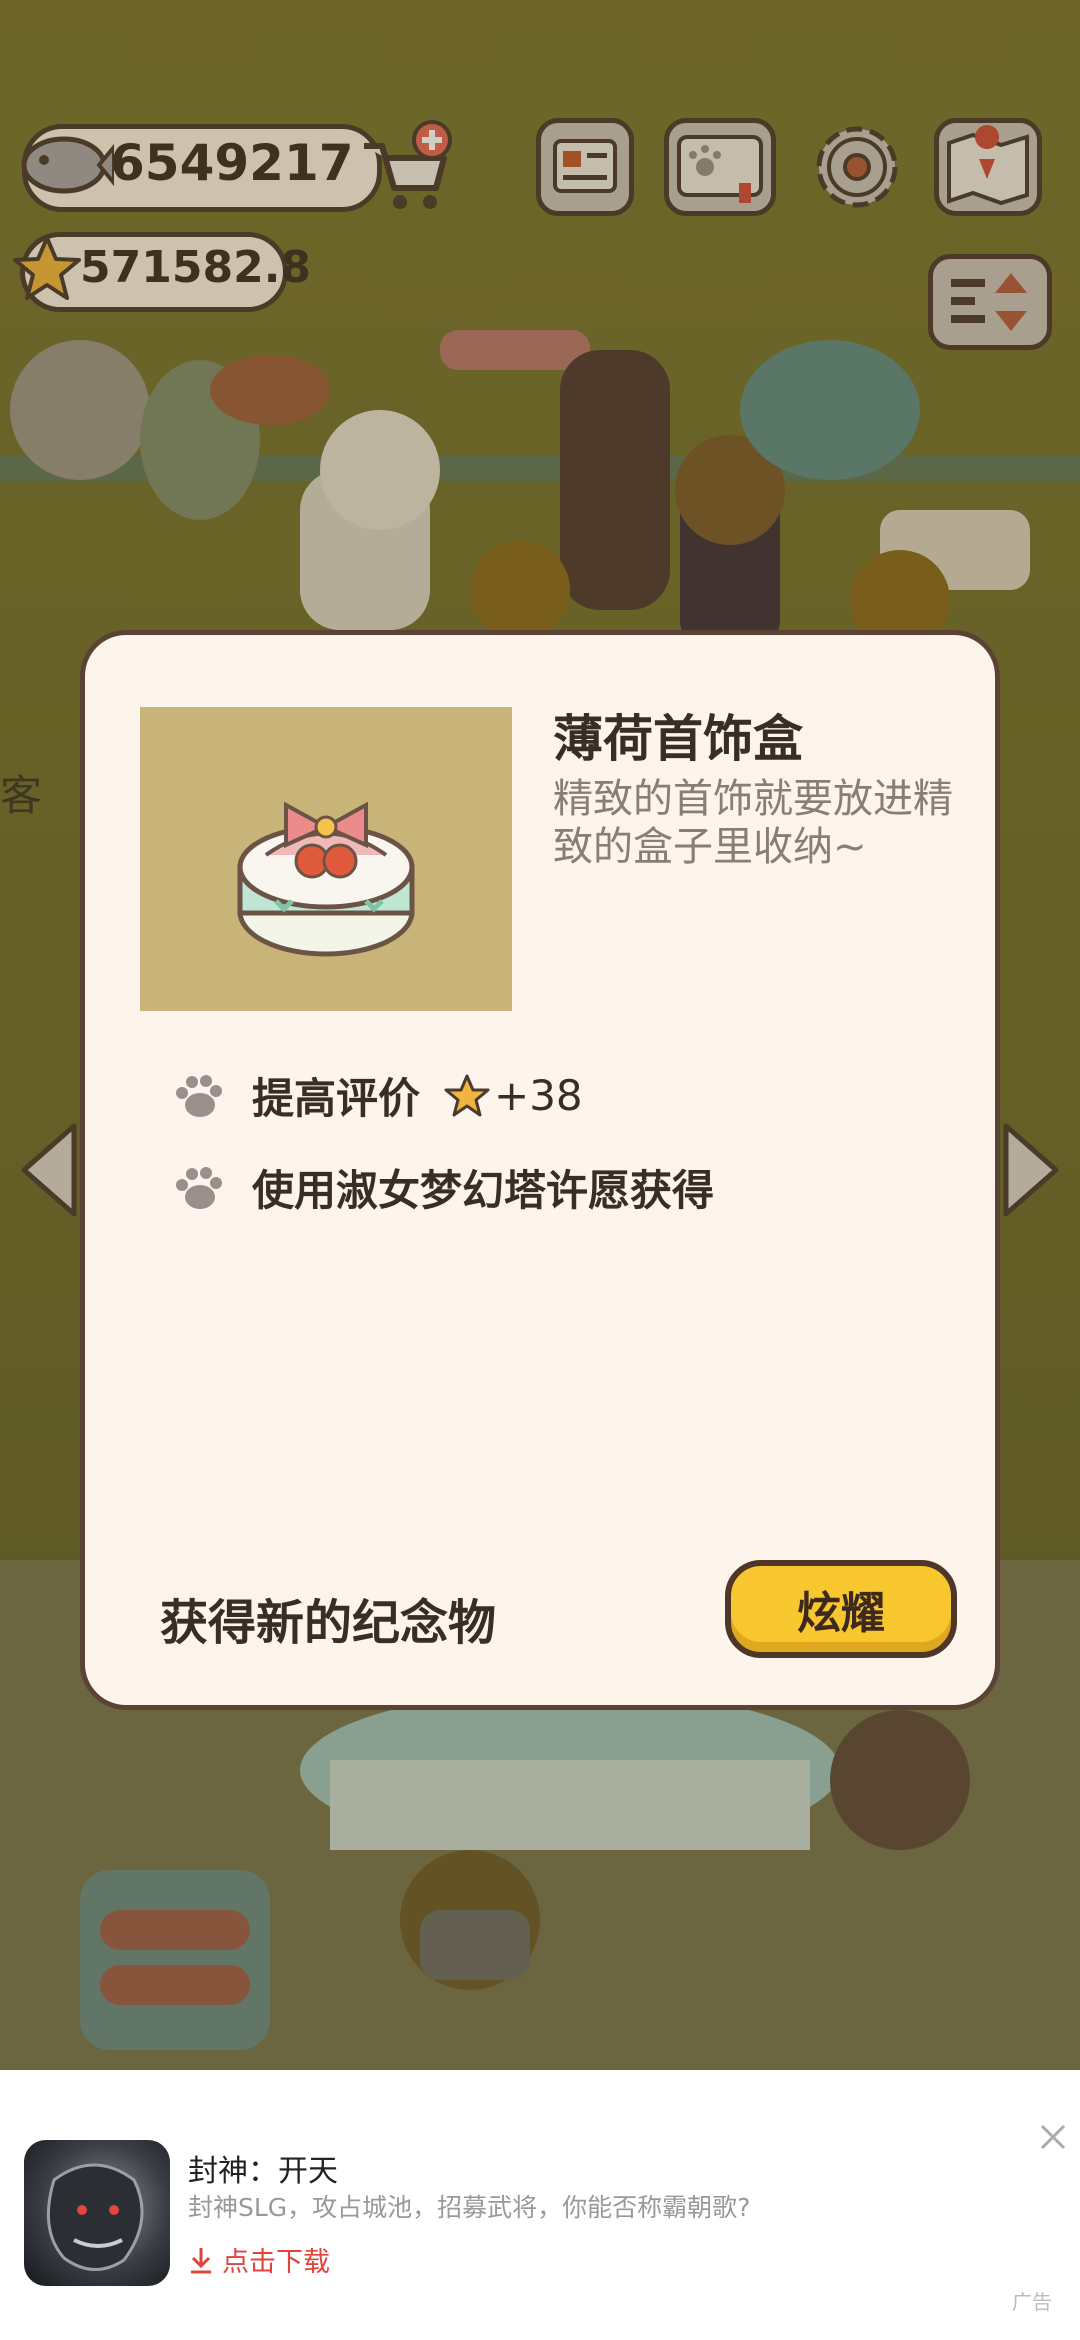 The width and height of the screenshot is (1080, 2340). What do you see at coordinates (467, 1095) in the screenshot?
I see `star-icon` at bounding box center [467, 1095].